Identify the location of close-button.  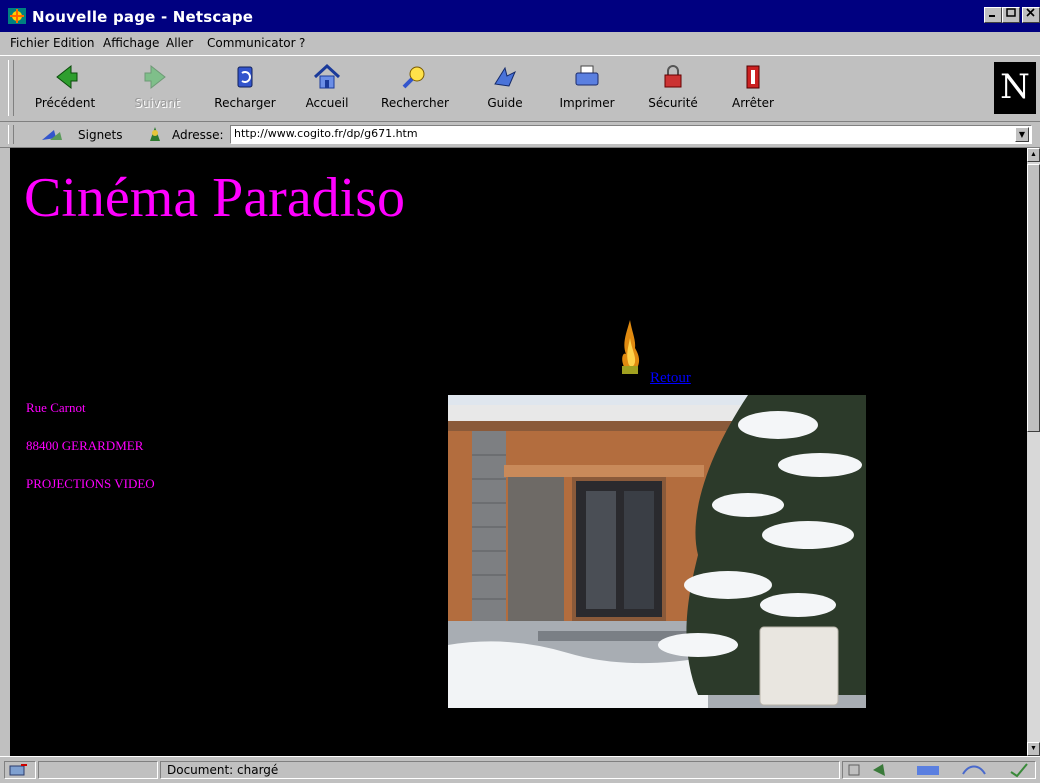
(1031, 15).